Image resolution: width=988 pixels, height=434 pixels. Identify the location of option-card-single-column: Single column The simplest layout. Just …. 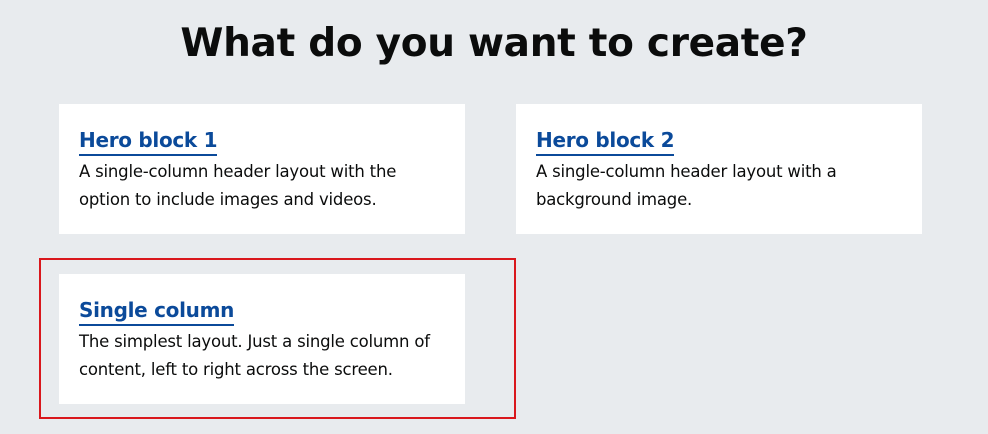
(262, 339).